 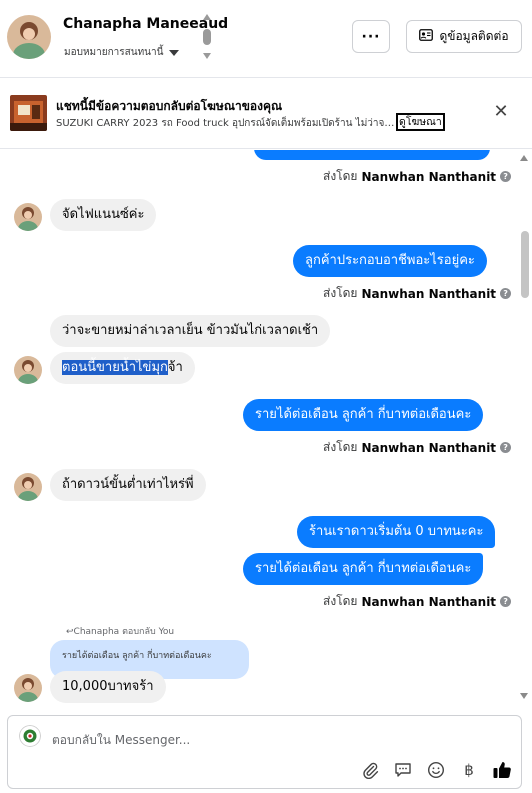 I want to click on thread-scroll-thumb, so click(x=525, y=264).